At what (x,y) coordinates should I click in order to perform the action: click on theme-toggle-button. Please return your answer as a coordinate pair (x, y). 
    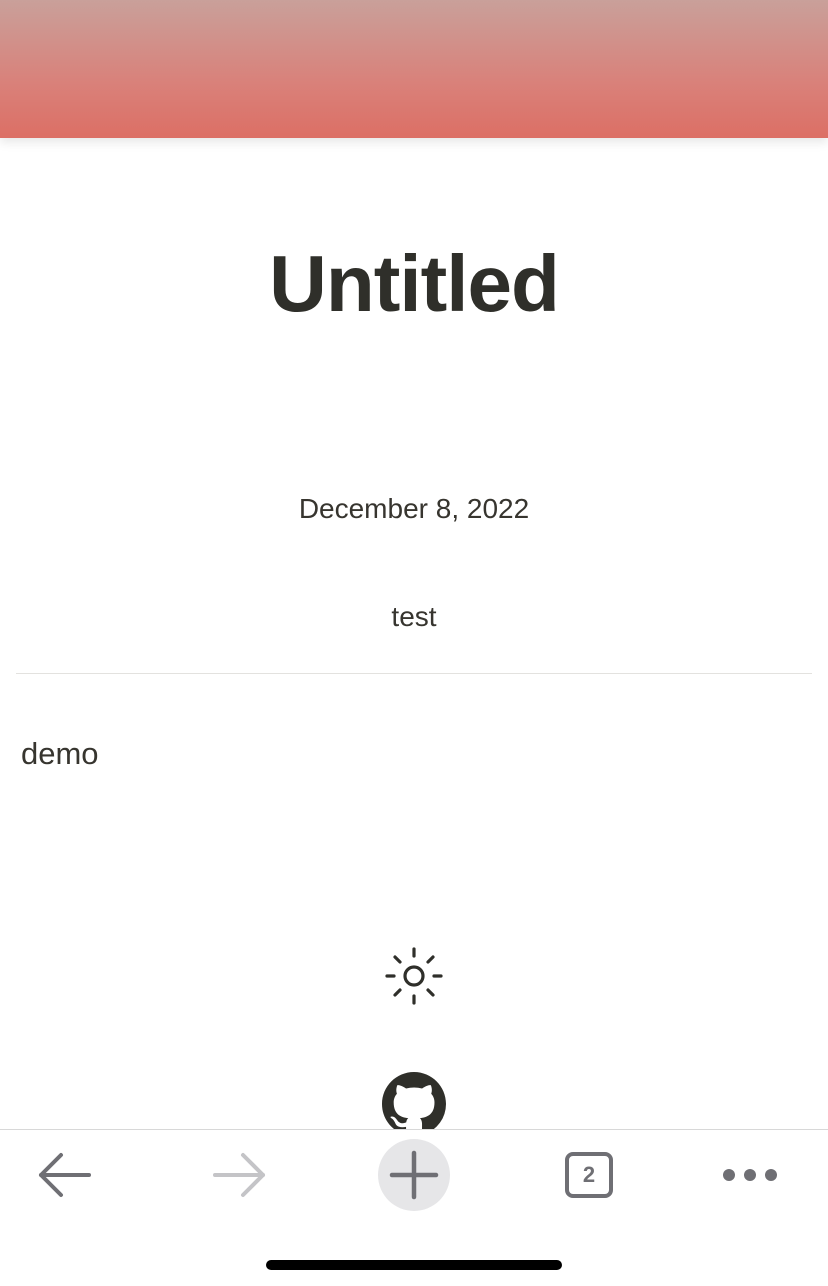
    Looking at the image, I should click on (414, 976).